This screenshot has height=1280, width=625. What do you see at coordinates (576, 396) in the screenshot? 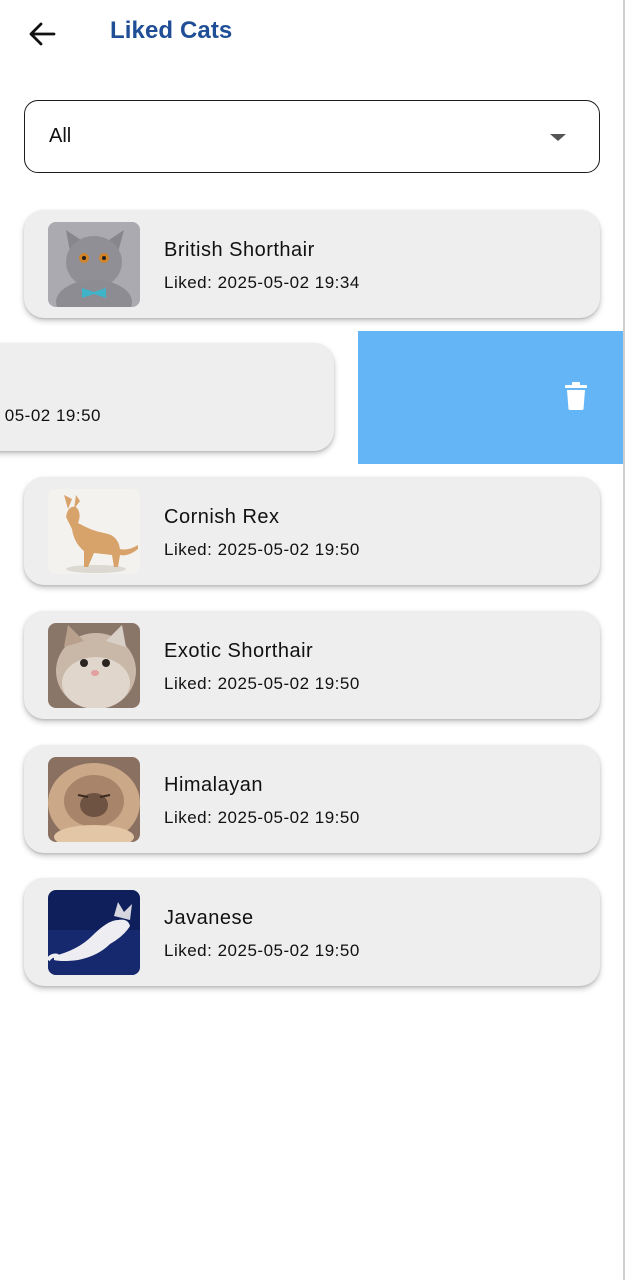
I see `trash-icon` at bounding box center [576, 396].